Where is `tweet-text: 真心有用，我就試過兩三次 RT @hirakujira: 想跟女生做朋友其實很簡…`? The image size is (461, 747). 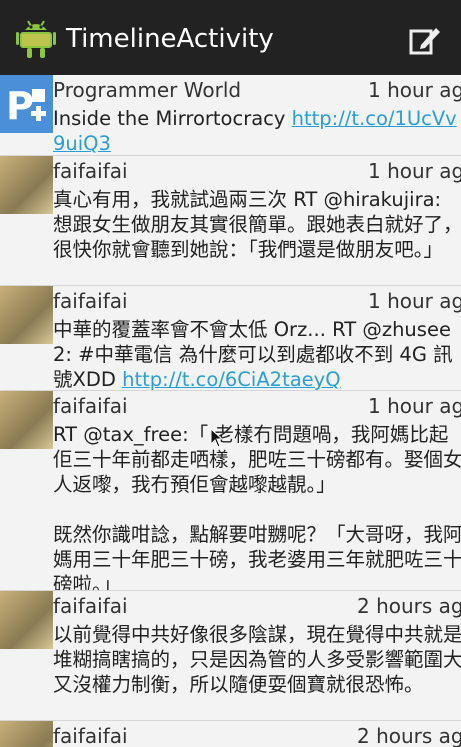 tweet-text: 真心有用，我就試過兩三次 RT @hirakujira: 想跟女生做朋友其實很簡… is located at coordinates (257, 224).